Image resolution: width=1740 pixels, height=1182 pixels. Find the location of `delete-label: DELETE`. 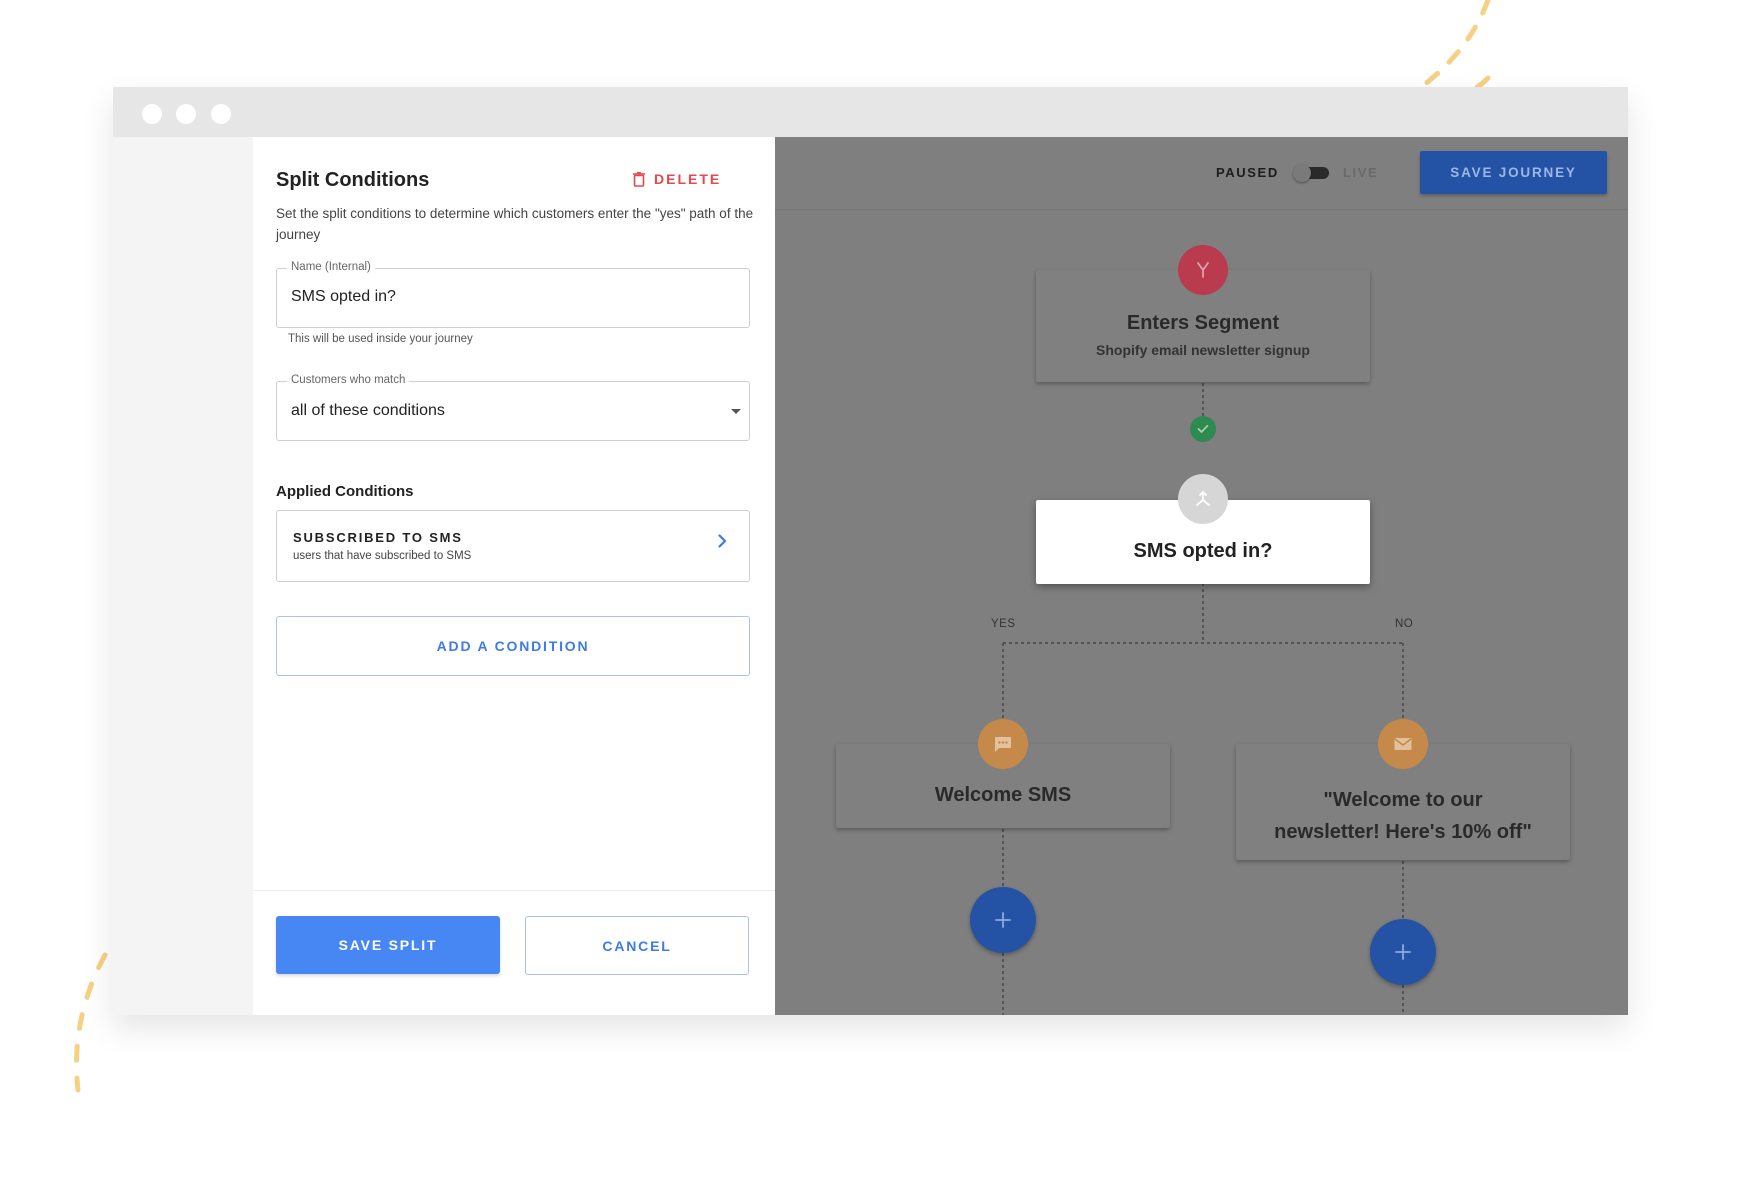

delete-label: DELETE is located at coordinates (688, 179).